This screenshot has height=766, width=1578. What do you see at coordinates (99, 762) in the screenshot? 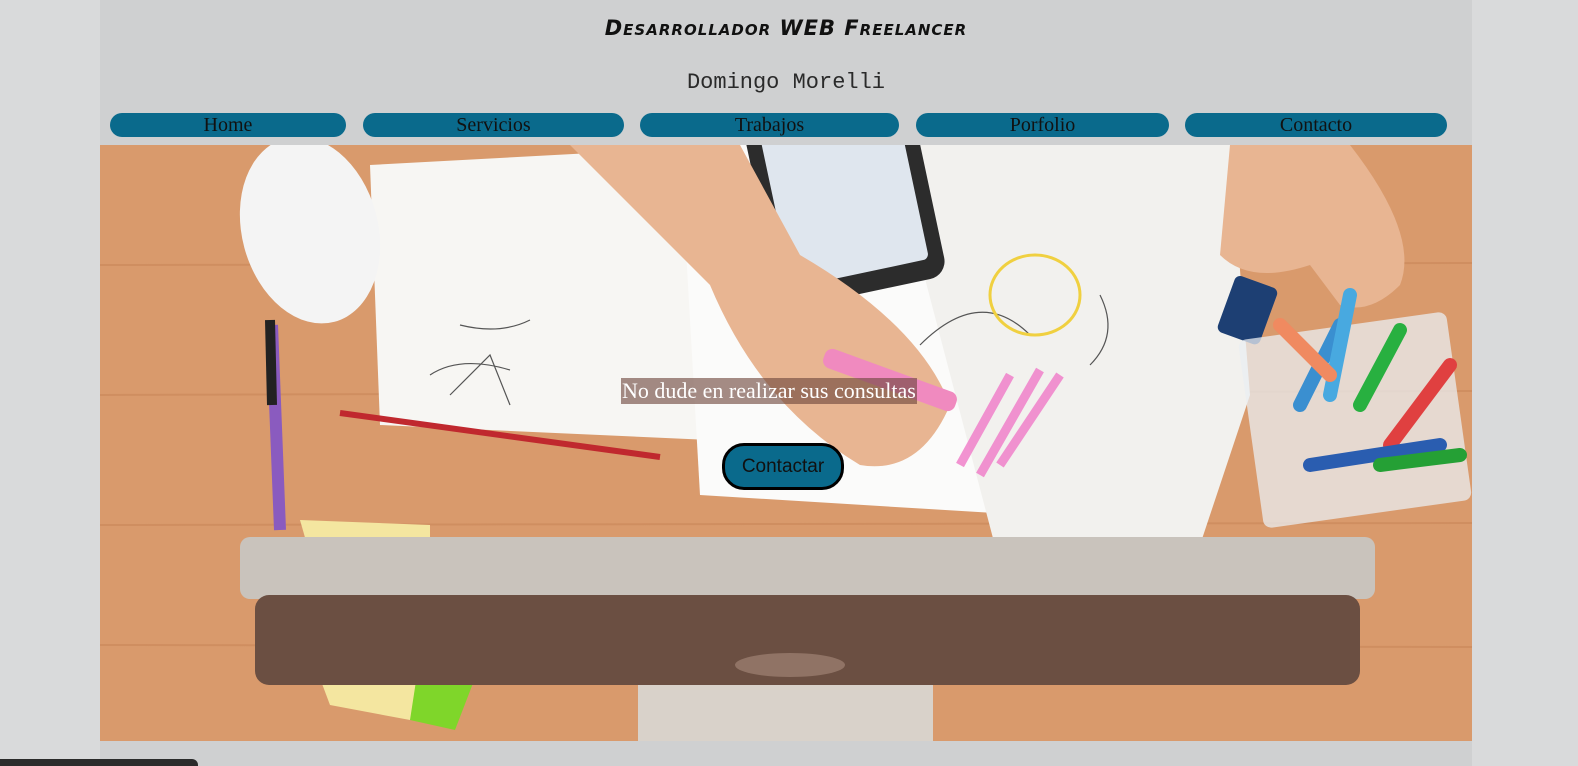
I see `bottom-status-bar` at bounding box center [99, 762].